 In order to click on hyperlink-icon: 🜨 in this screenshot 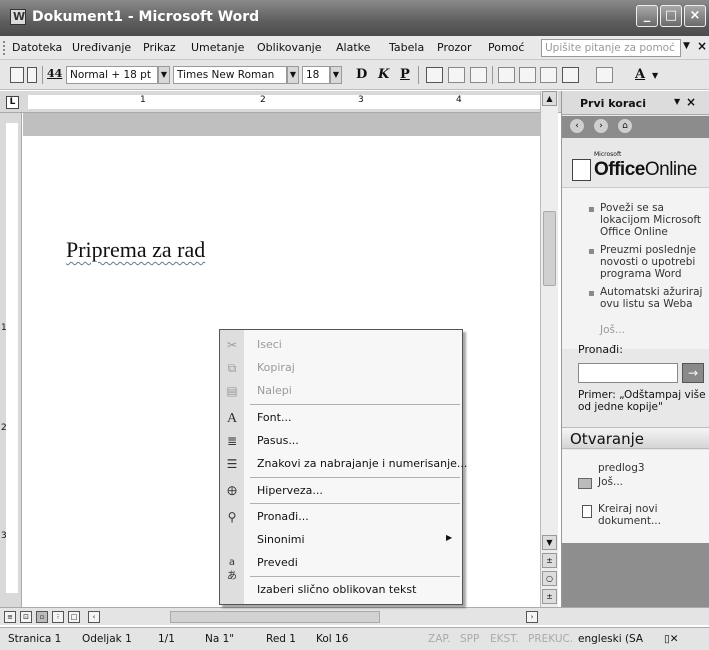, I will do `click(232, 491)`.